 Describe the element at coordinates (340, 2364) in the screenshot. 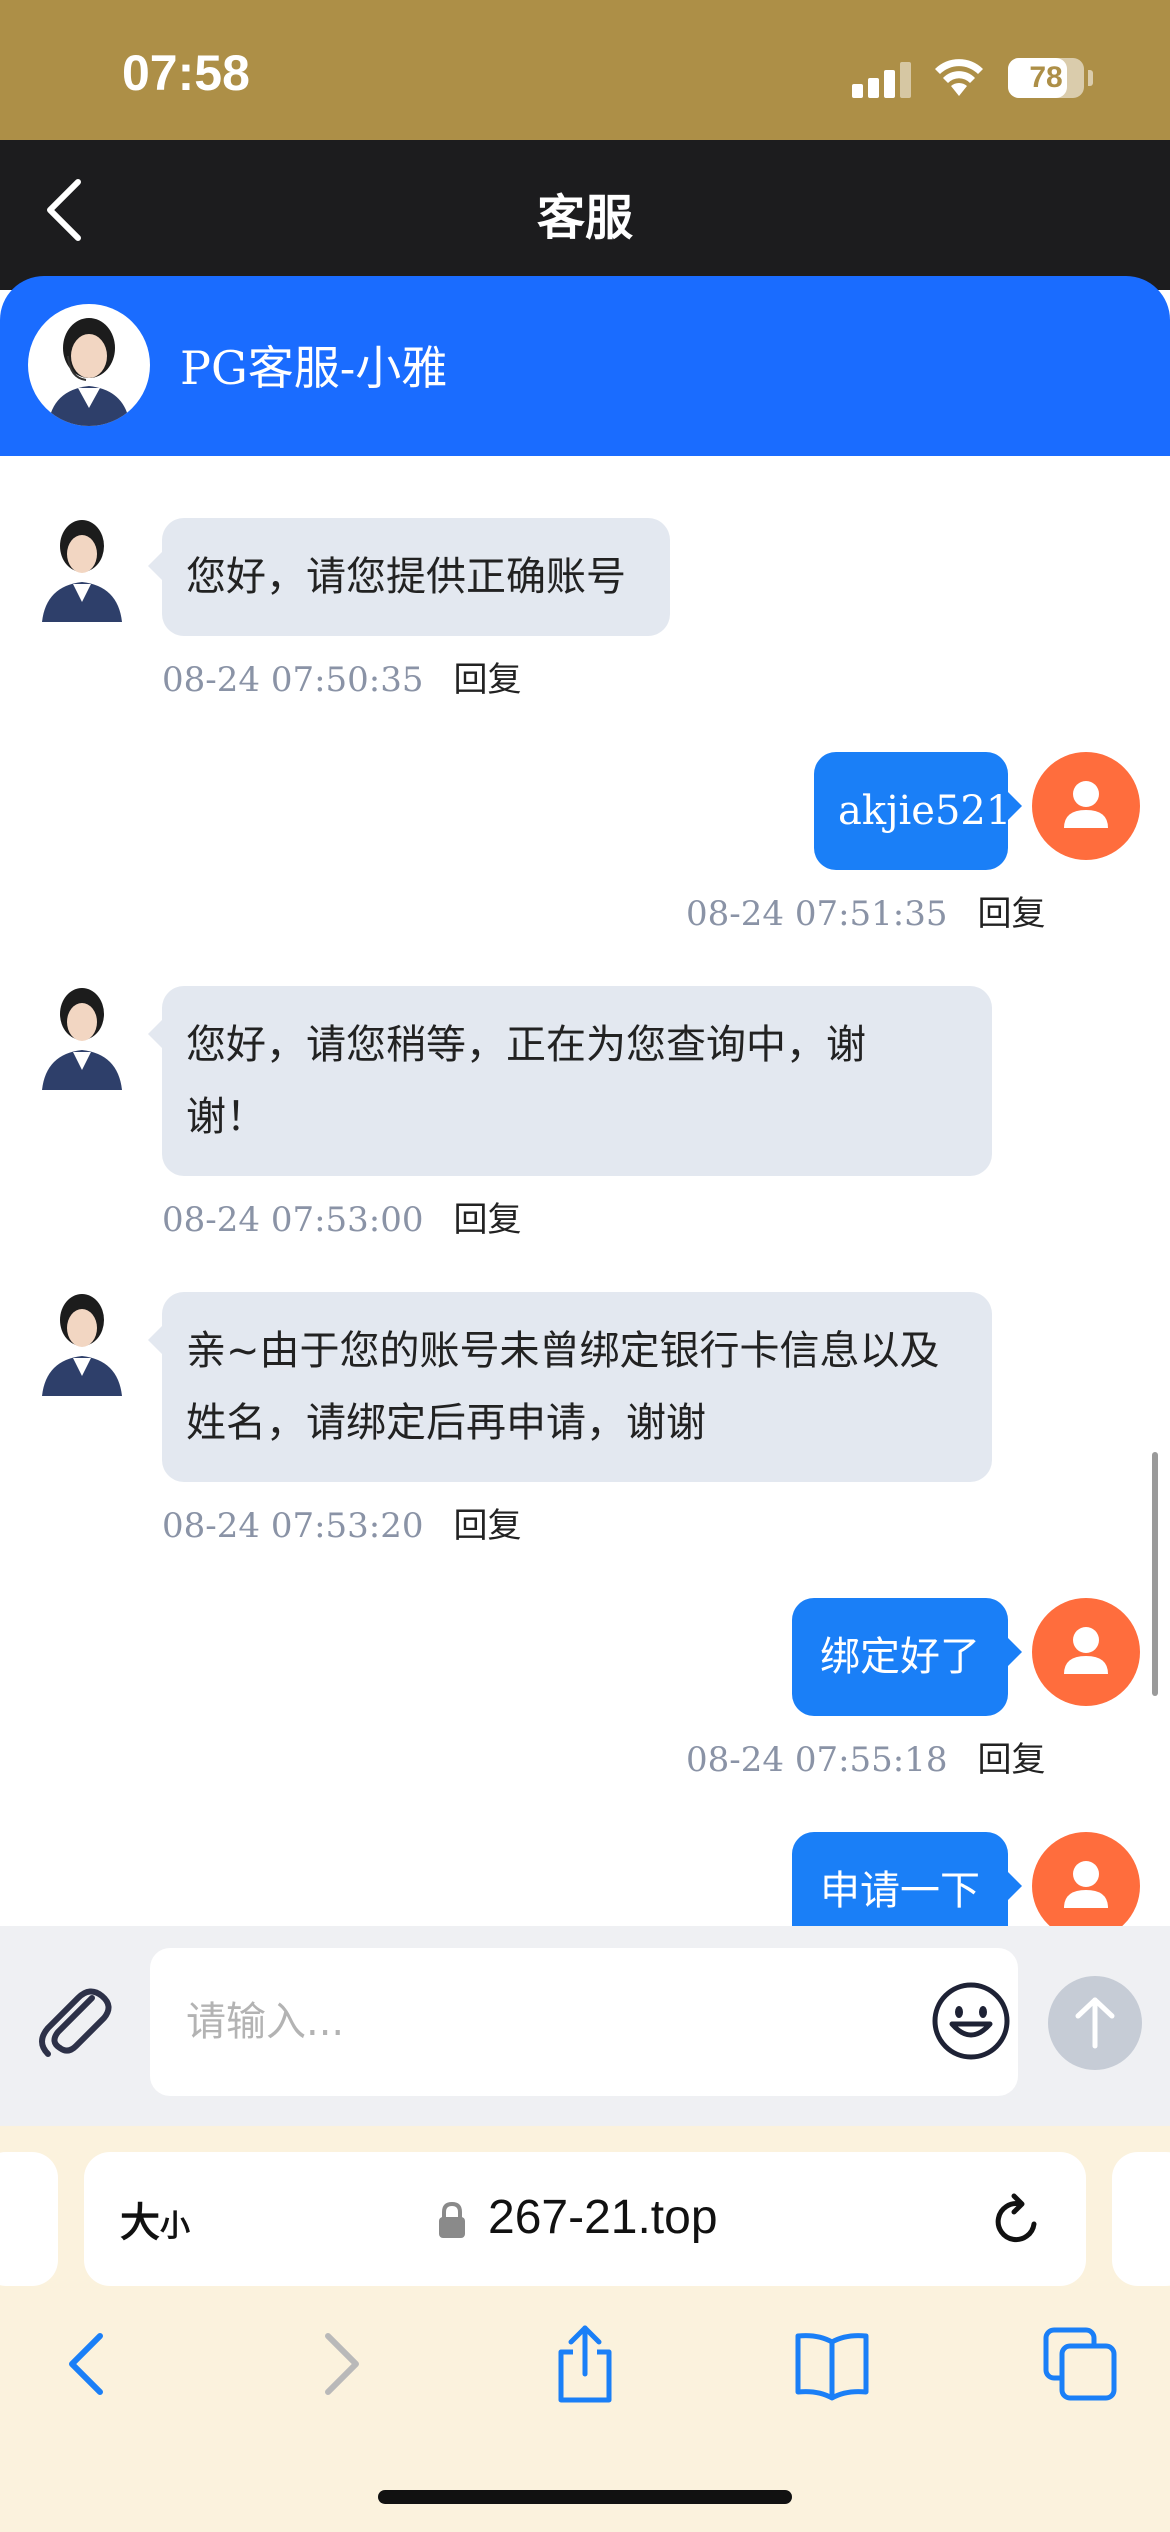

I see `forward-nav-icon` at that location.